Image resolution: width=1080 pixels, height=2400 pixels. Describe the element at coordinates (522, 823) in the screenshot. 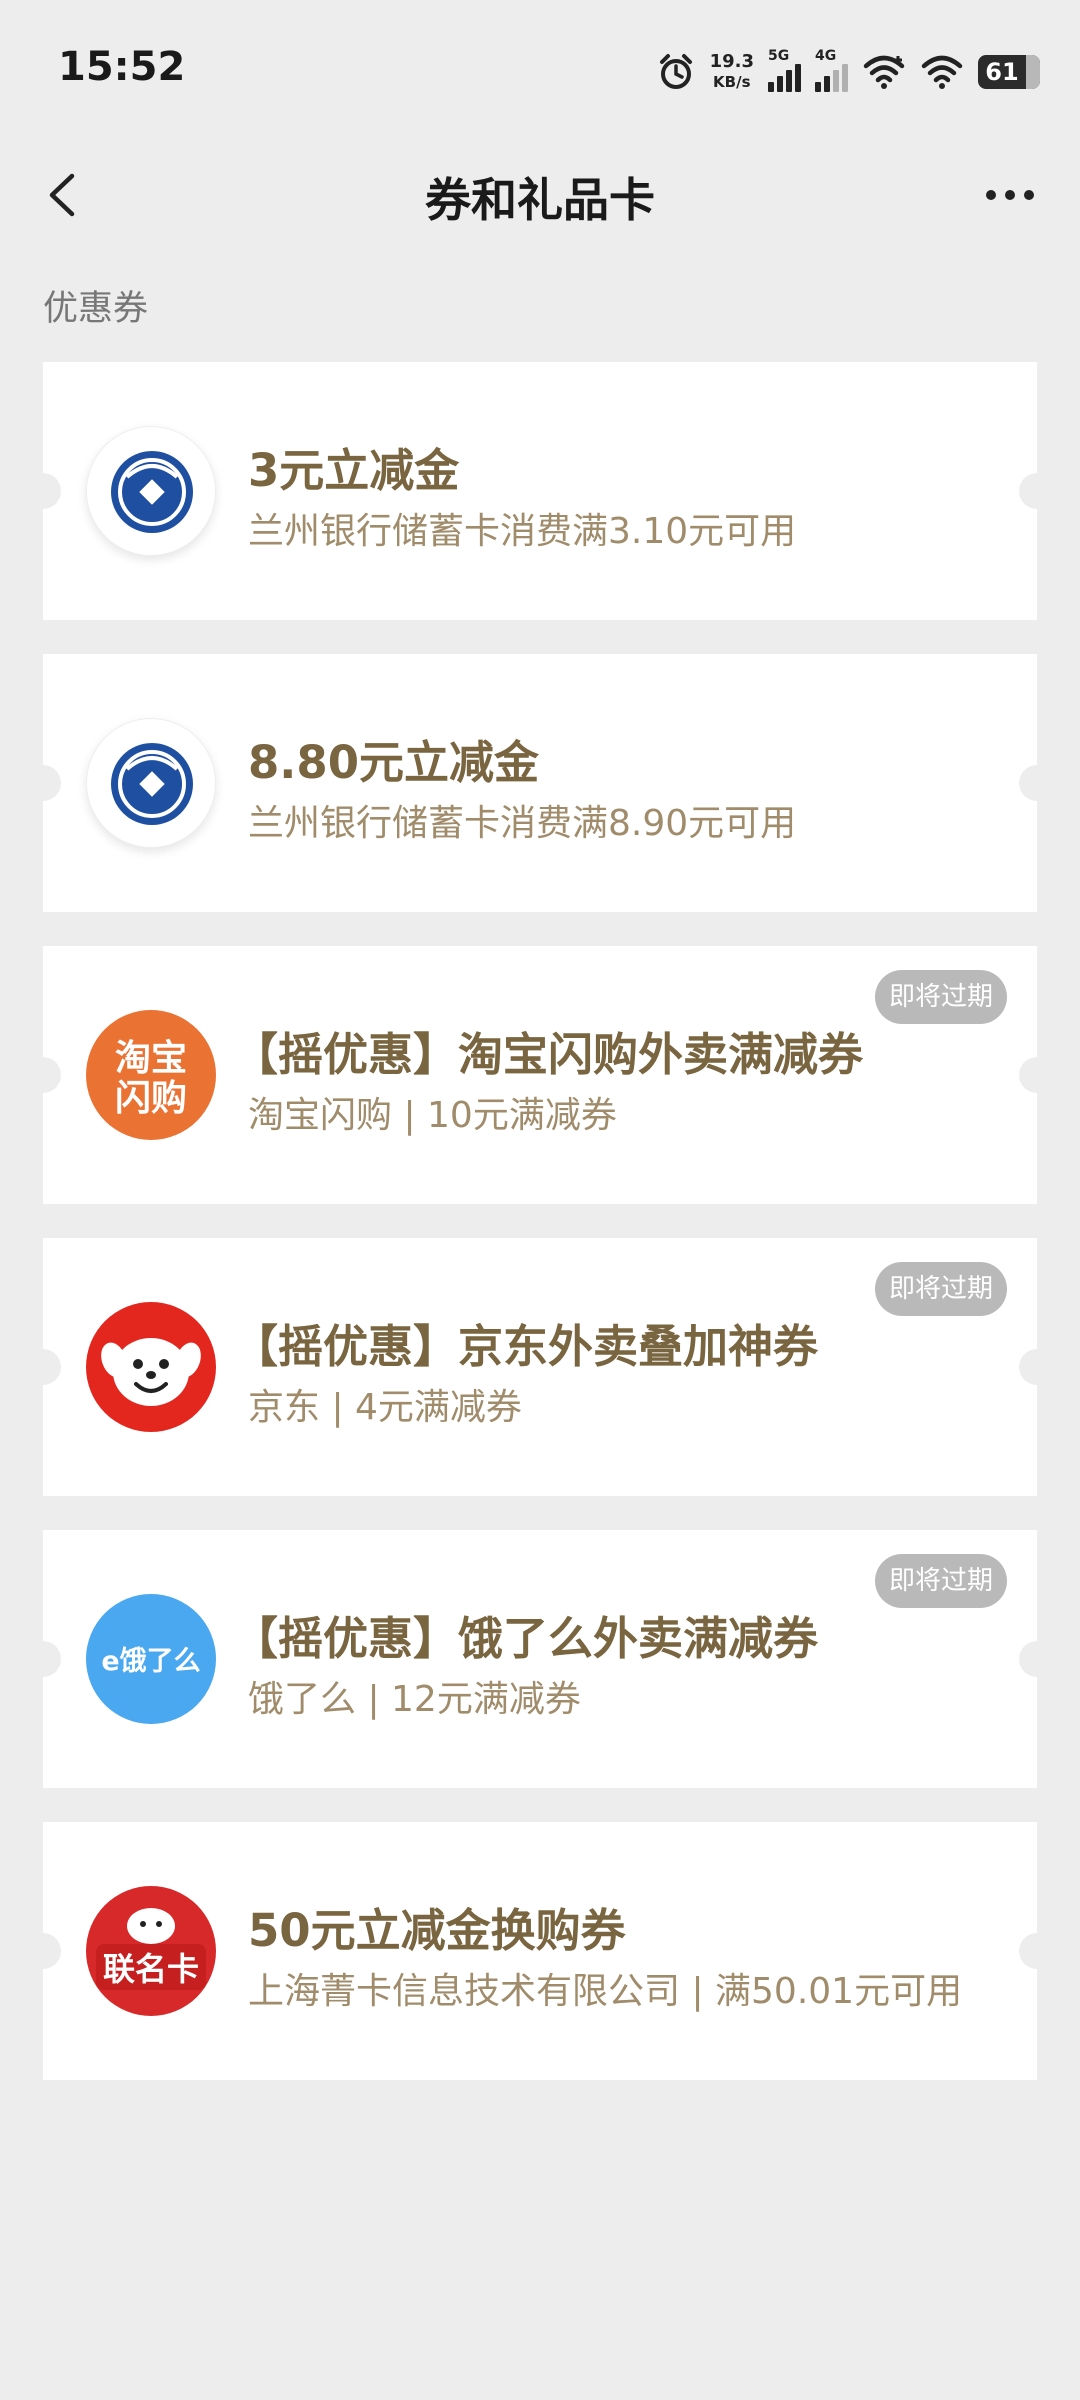

I see `coupon-subtitle: 兰州银行储蓄卡消费满8.90元可用` at that location.